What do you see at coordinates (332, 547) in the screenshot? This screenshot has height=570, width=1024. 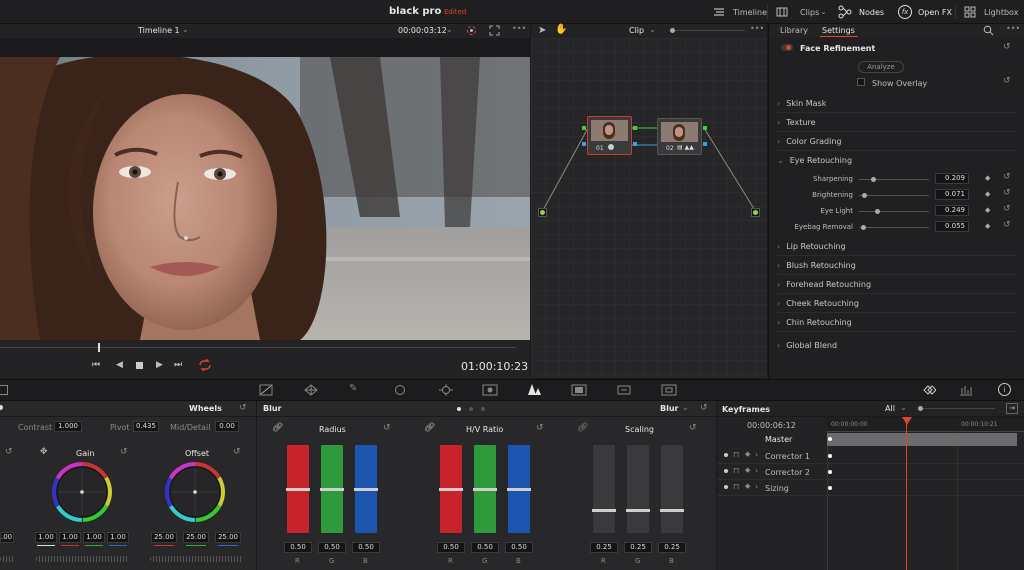 I see `radius-g-value: 0.50` at bounding box center [332, 547].